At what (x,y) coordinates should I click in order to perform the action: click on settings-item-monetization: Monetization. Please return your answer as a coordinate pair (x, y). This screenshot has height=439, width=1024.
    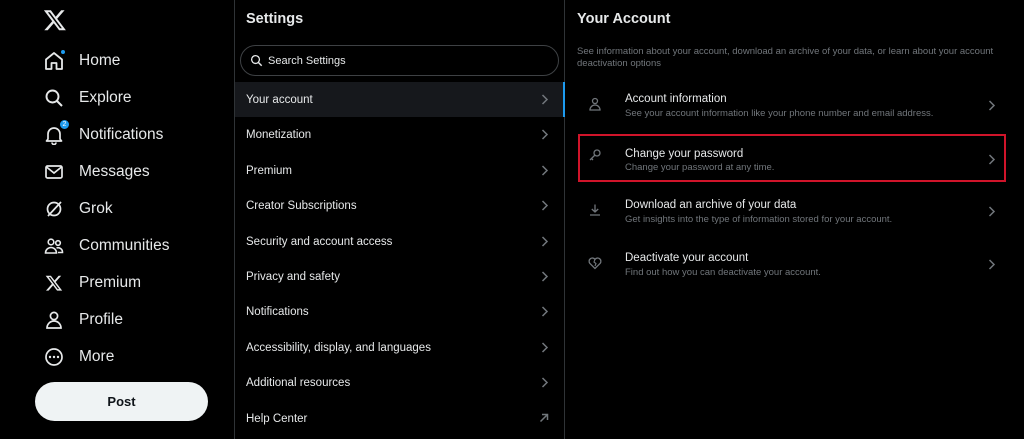
    Looking at the image, I should click on (399, 134).